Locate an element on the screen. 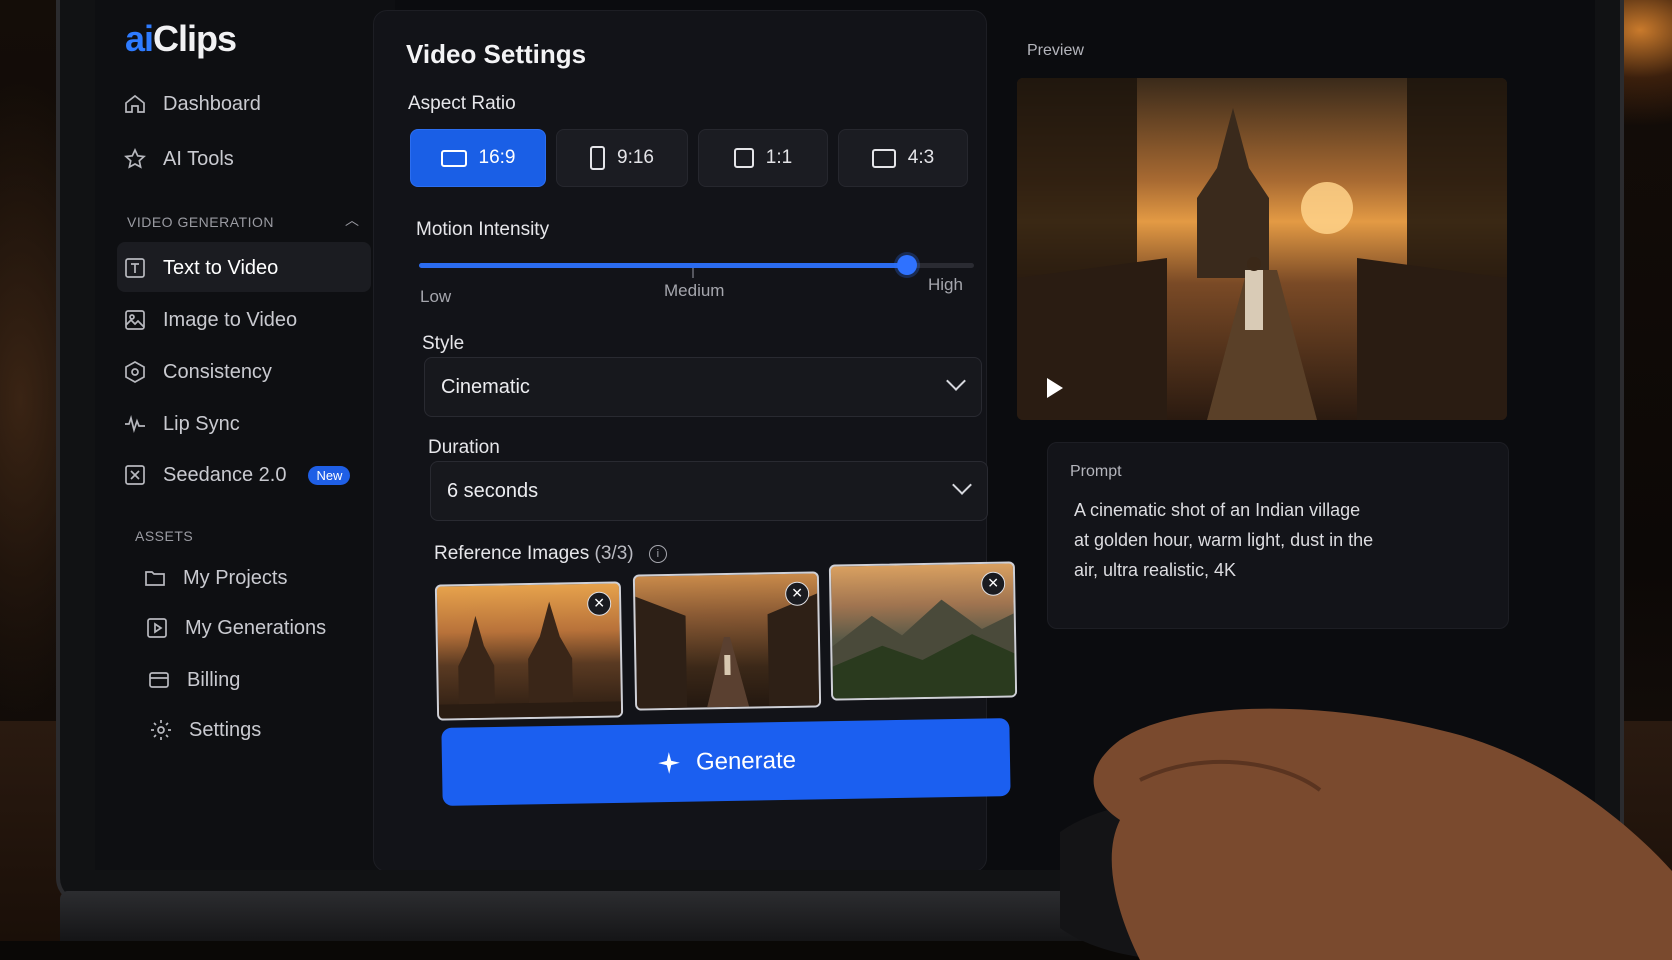 The width and height of the screenshot is (1672, 960). reference-image-village-street: ✕ is located at coordinates (727, 641).